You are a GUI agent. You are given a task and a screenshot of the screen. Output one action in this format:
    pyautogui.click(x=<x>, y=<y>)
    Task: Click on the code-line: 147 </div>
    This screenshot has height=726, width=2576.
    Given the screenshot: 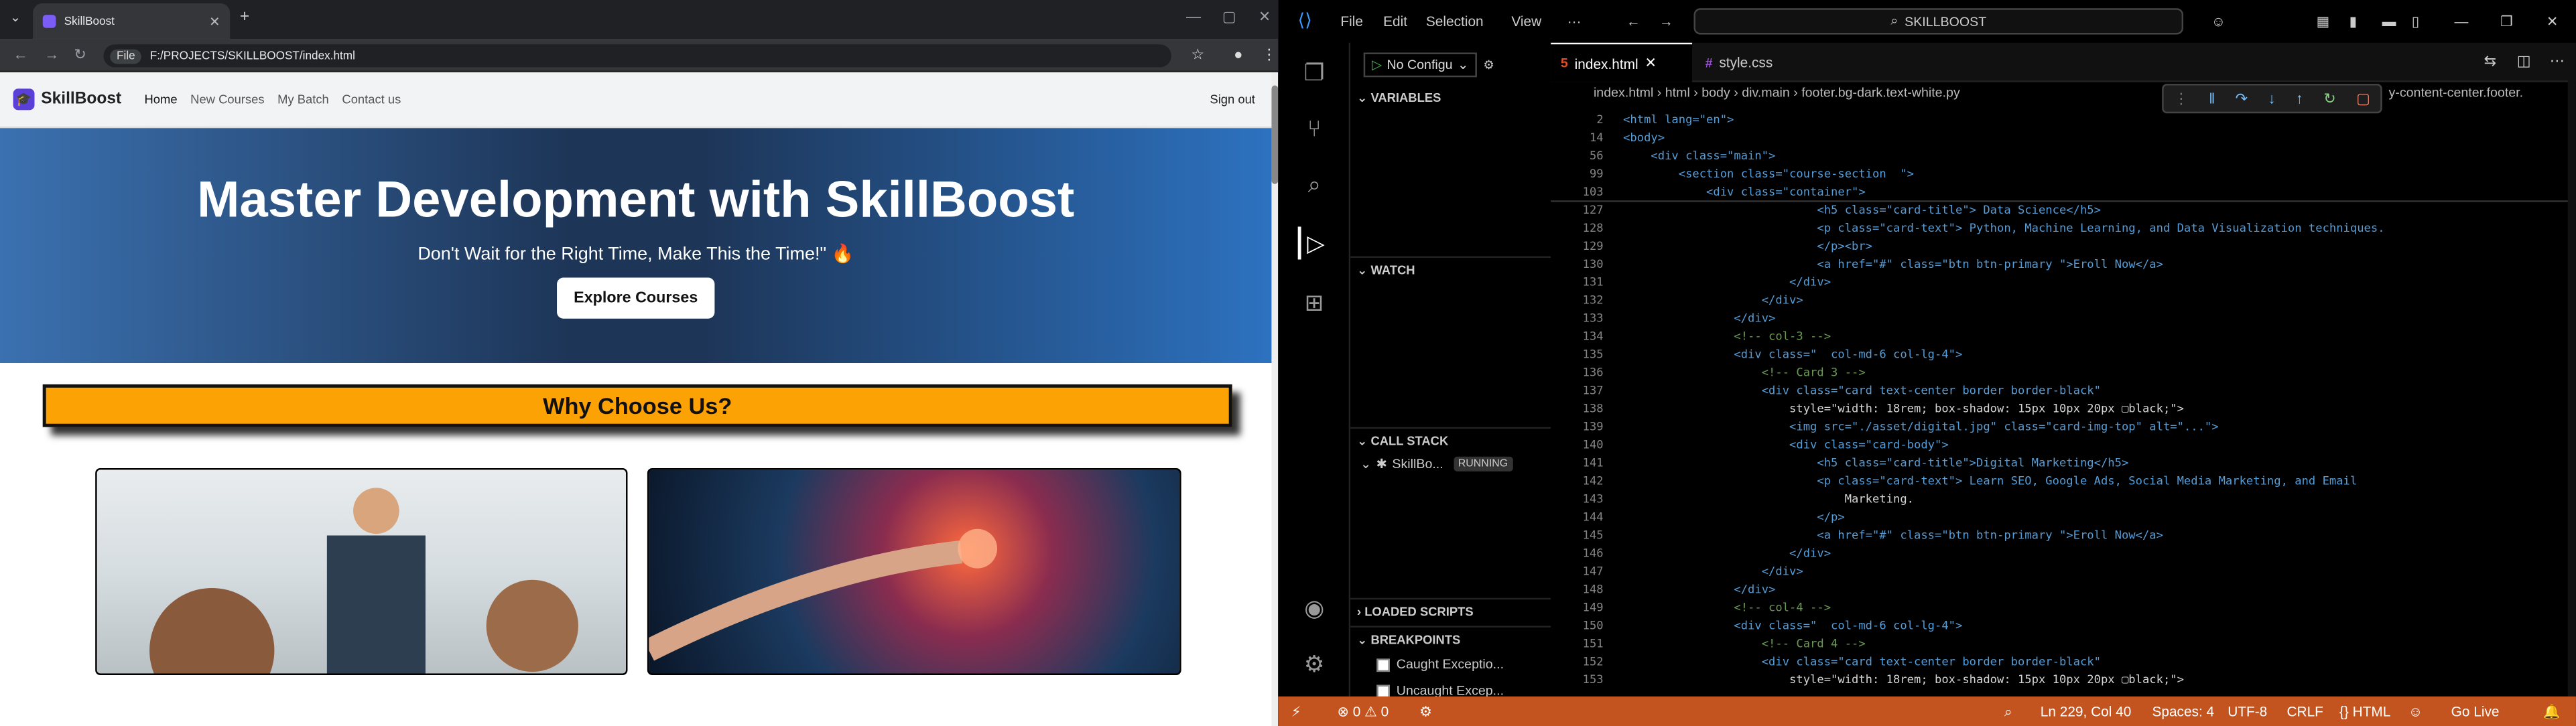 What is the action you would take?
    pyautogui.click(x=2063, y=572)
    